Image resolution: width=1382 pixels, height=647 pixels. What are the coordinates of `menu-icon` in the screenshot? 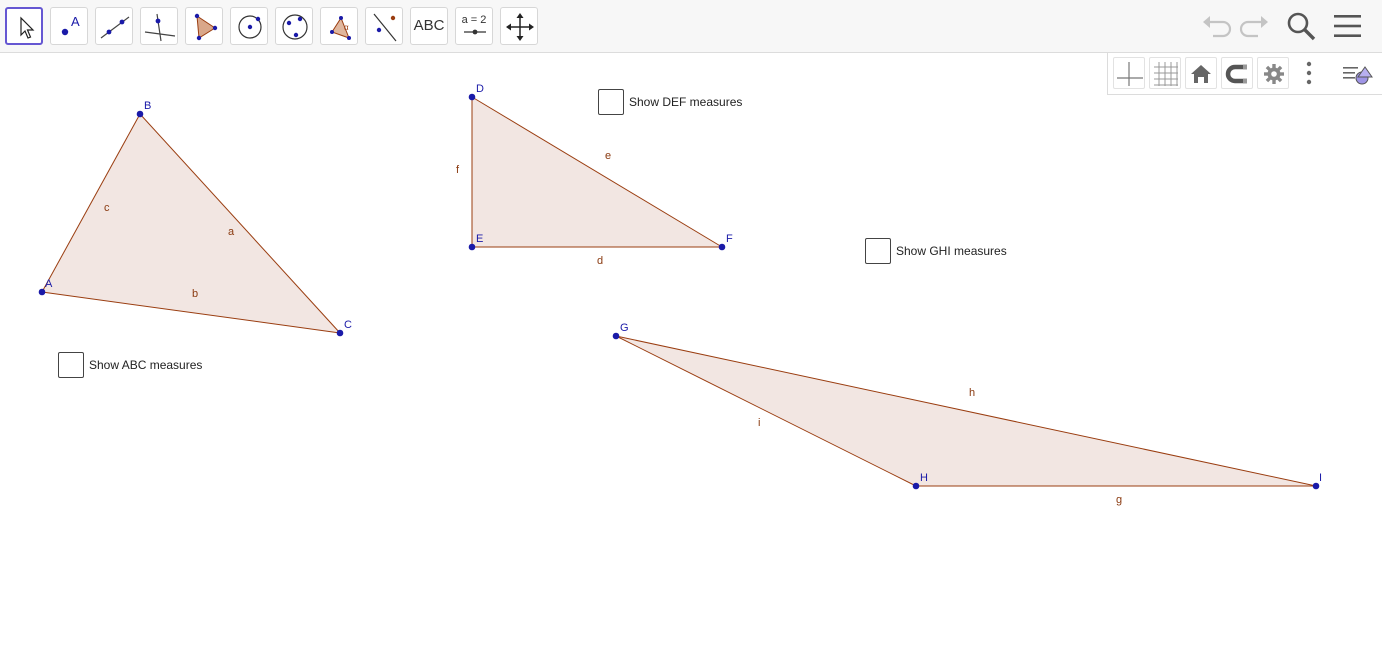 It's located at (1347, 26).